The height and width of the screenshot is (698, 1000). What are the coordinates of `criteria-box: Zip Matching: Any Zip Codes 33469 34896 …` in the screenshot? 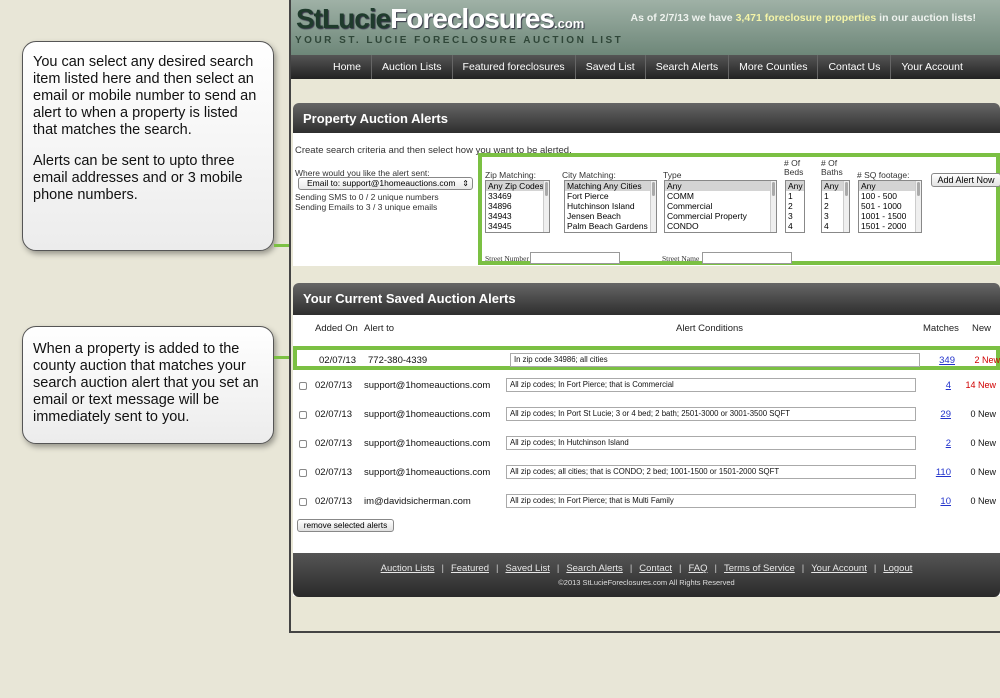 It's located at (739, 209).